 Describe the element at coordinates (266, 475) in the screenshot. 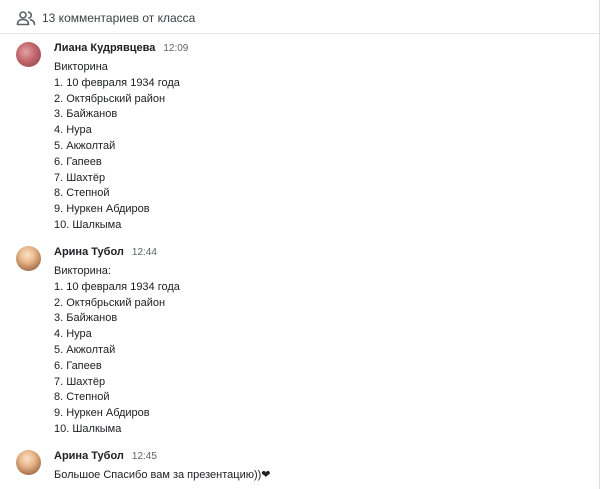

I see `heart-icon: ❤` at that location.